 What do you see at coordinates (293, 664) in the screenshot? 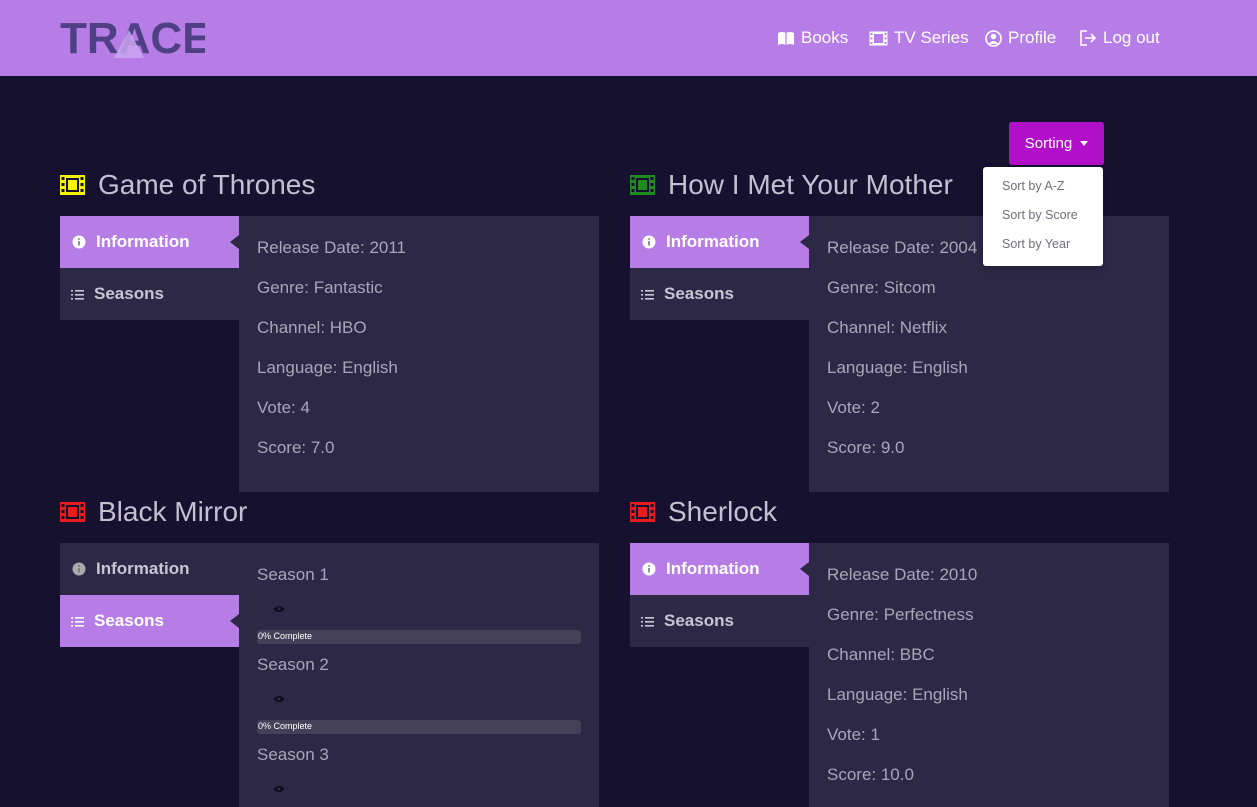
I see `season-name: Season 2` at bounding box center [293, 664].